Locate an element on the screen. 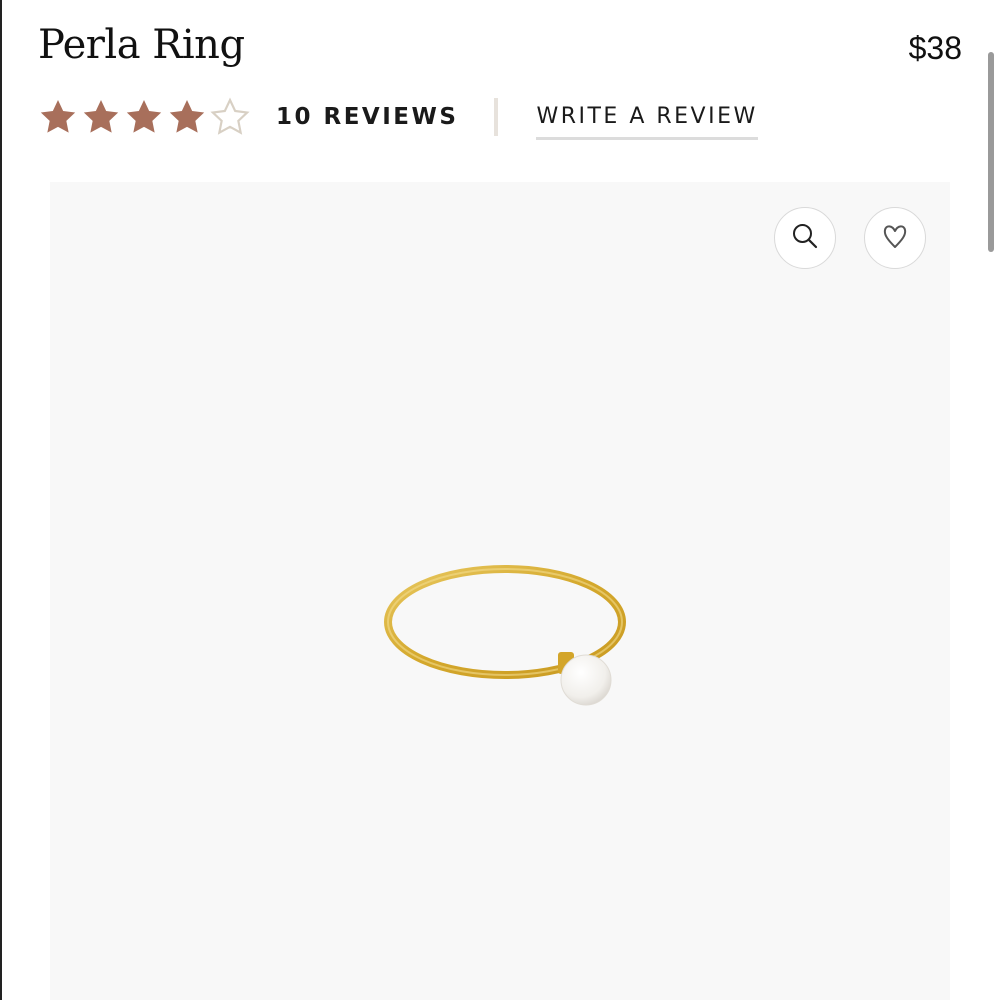 This screenshot has height=1000, width=1000. scrollbar is located at coordinates (991, 152).